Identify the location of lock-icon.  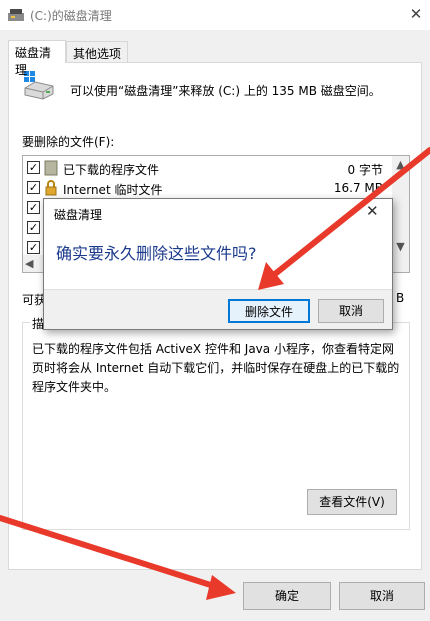
(51, 188).